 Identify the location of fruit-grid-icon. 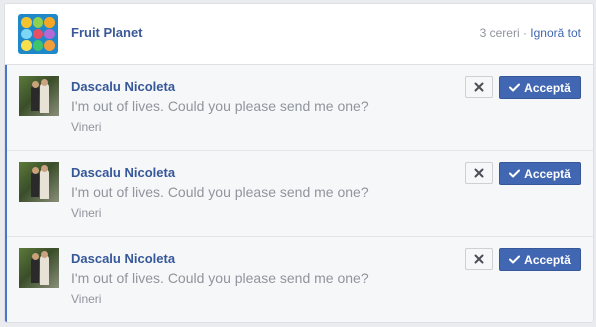
(38, 34).